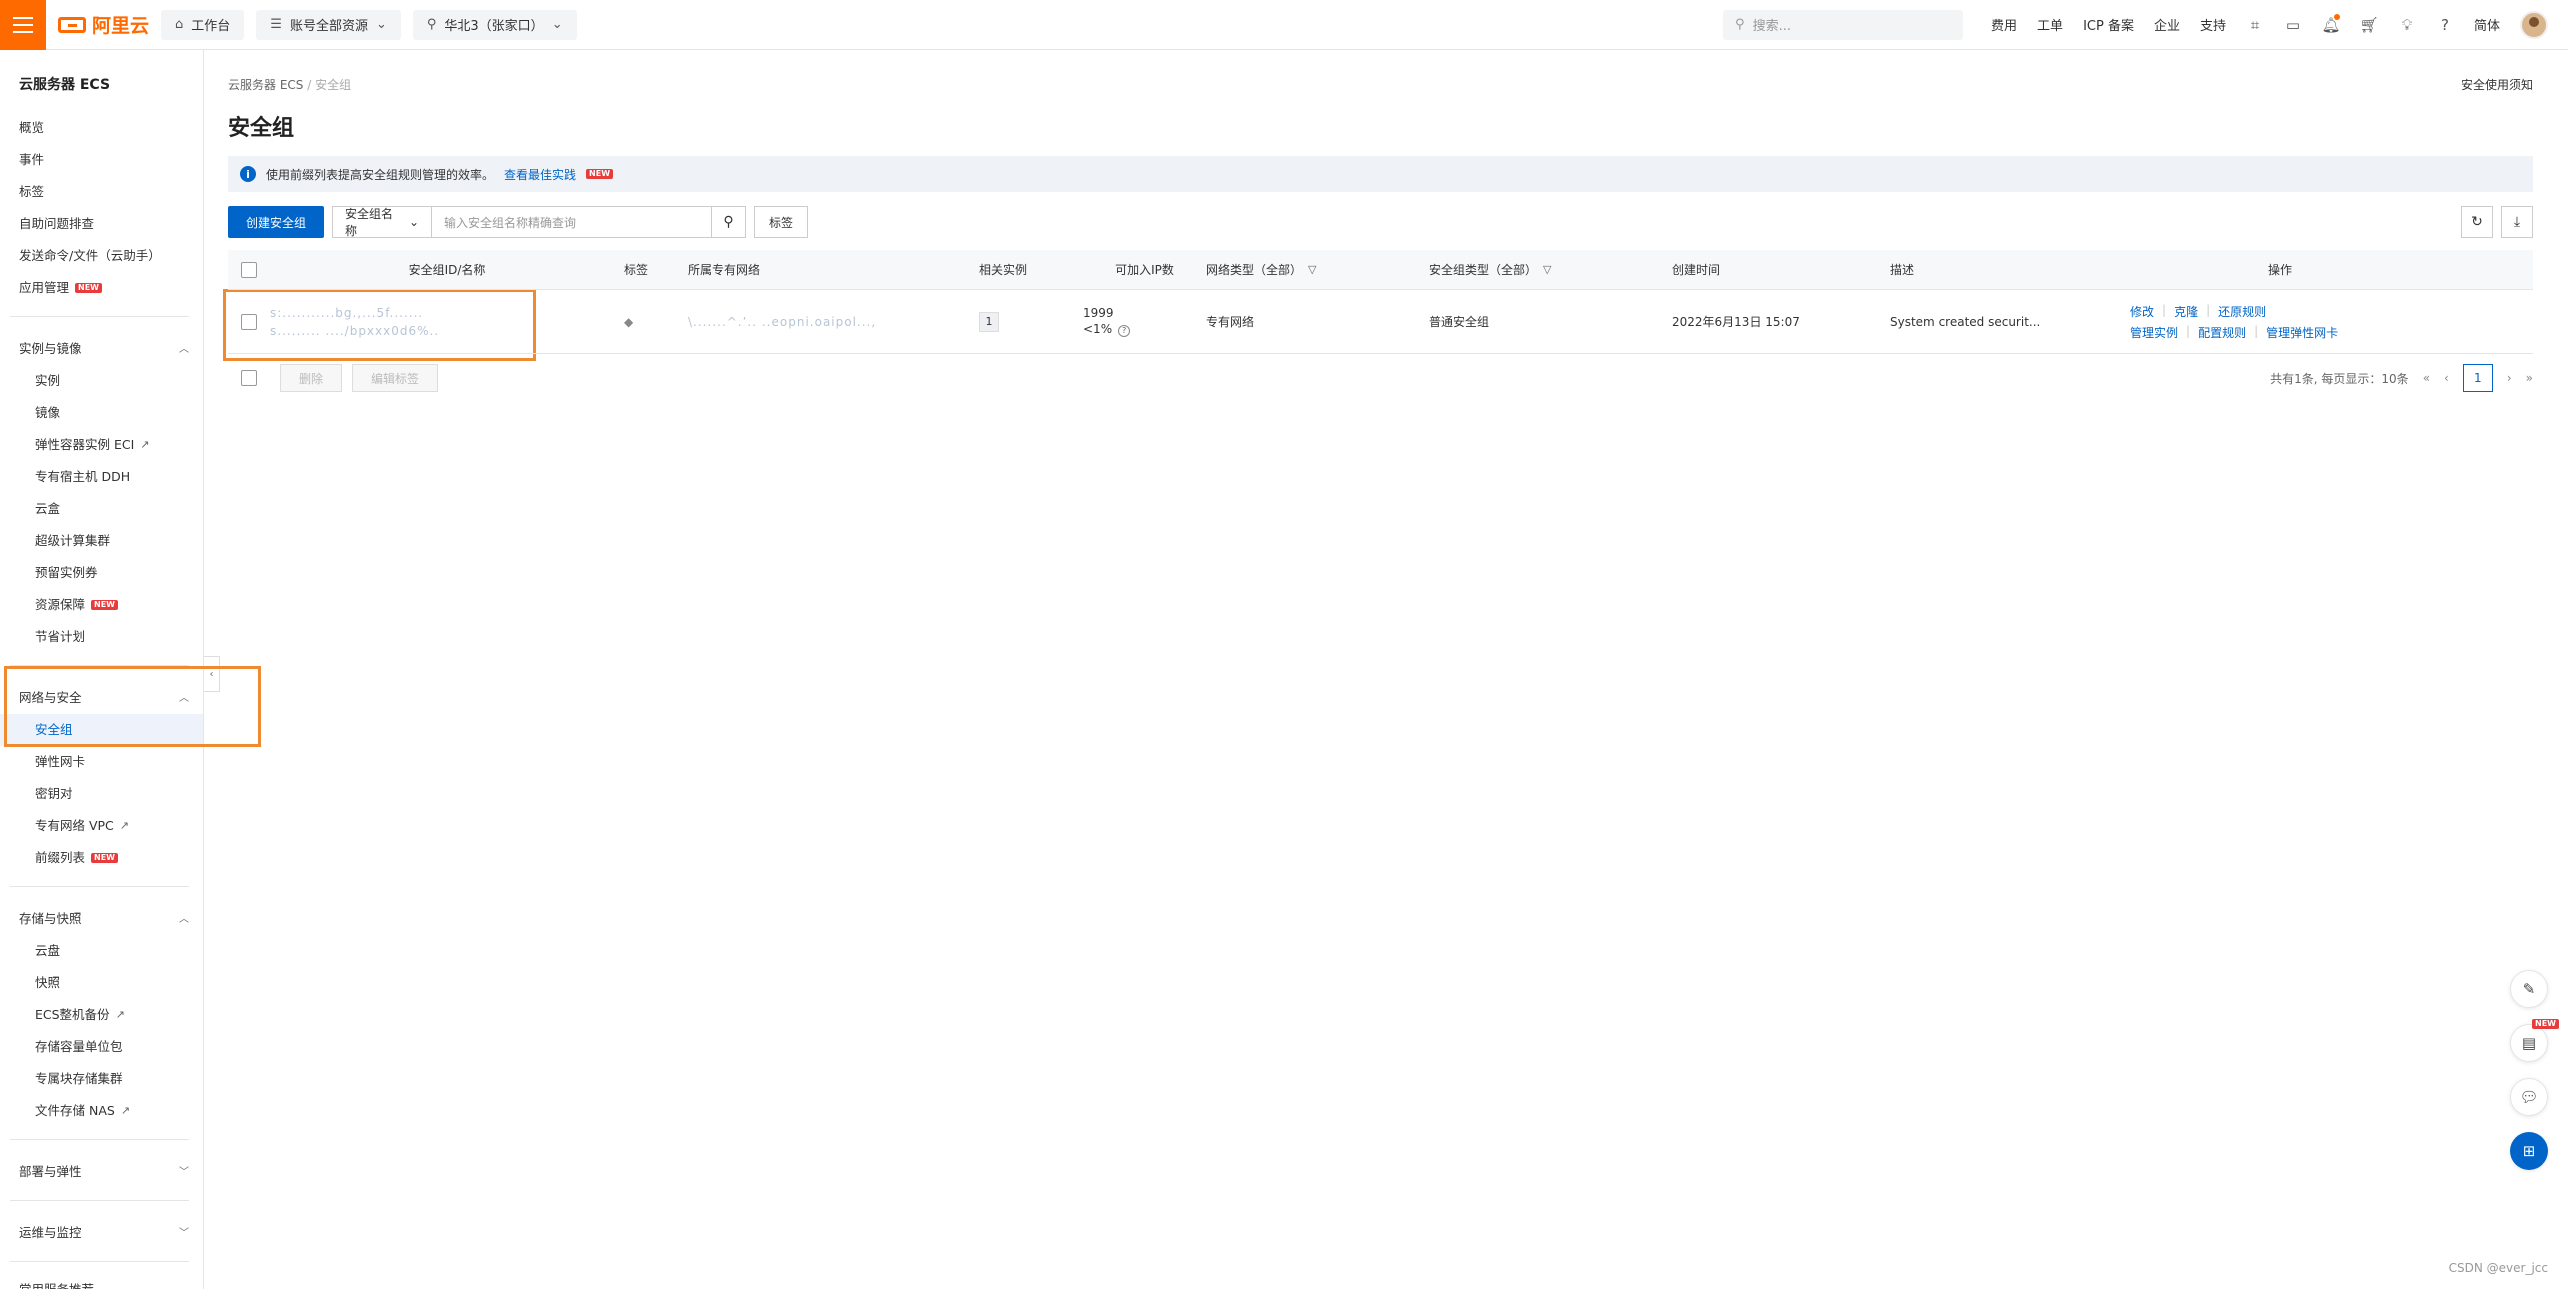  Describe the element at coordinates (23, 25) in the screenshot. I see `menu-icon` at that location.